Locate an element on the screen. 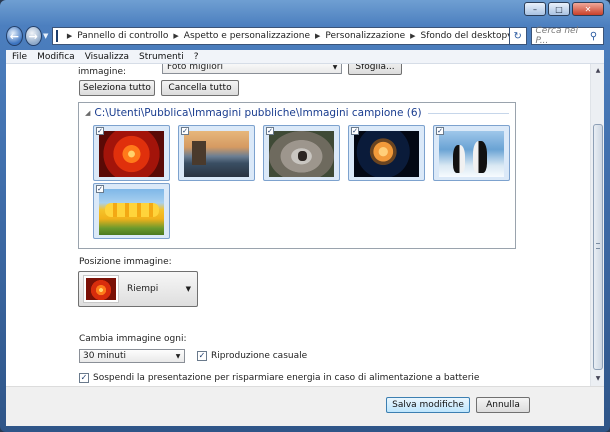 The height and width of the screenshot is (432, 610). shuffle-label: Riproduzione casuale is located at coordinates (259, 356).